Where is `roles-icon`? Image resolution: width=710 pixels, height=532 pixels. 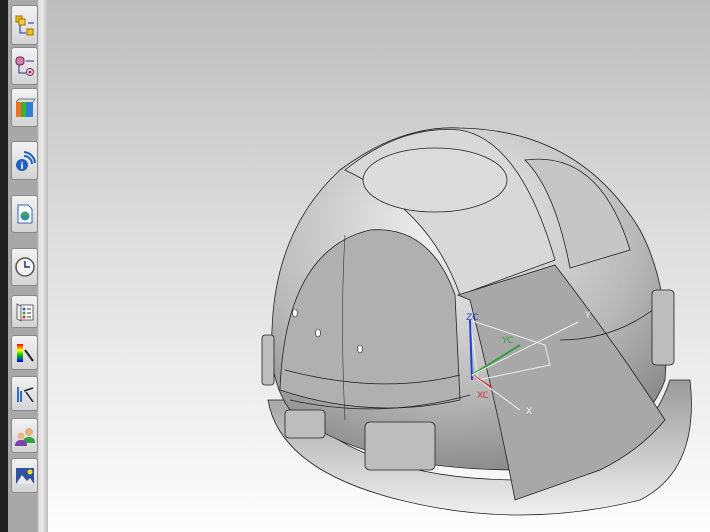 roles-icon is located at coordinates (24, 436).